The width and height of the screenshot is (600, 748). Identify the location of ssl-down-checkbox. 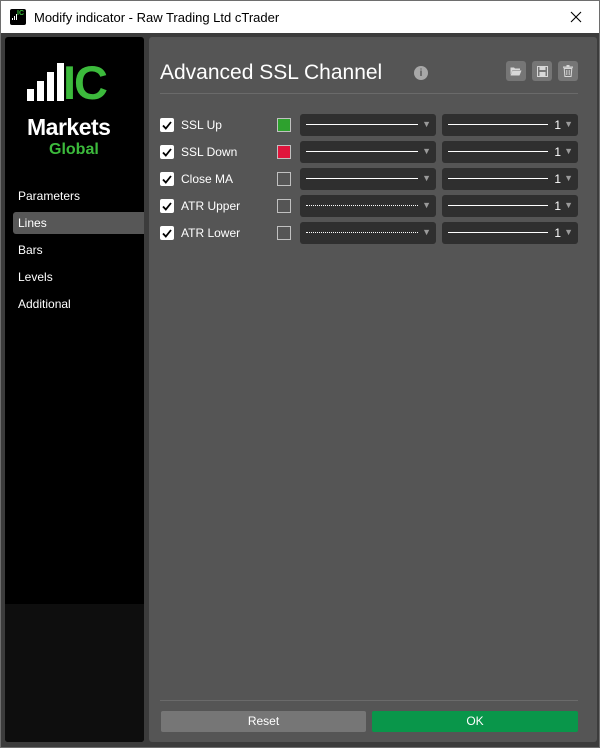
(167, 152).